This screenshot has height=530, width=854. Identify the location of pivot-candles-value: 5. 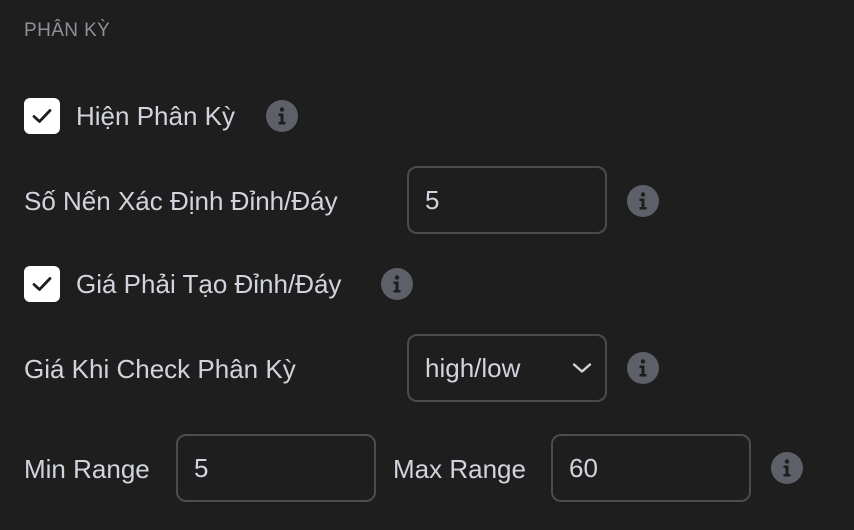
(432, 199).